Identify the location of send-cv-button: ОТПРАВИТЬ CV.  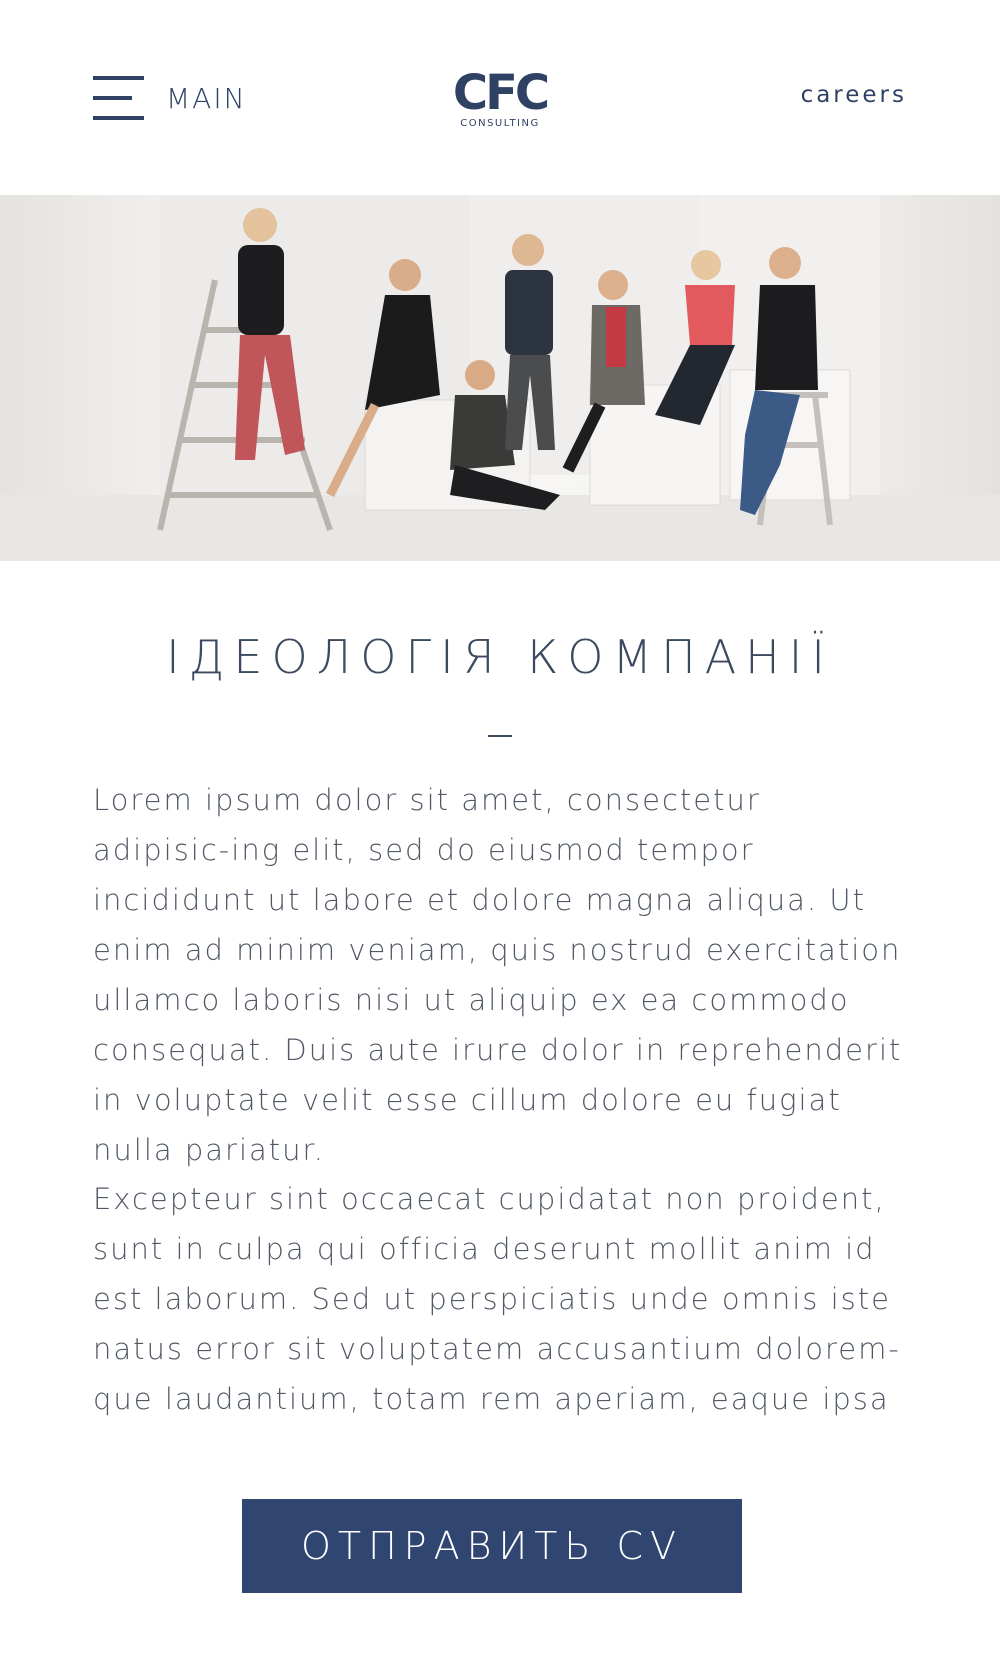
(492, 1546).